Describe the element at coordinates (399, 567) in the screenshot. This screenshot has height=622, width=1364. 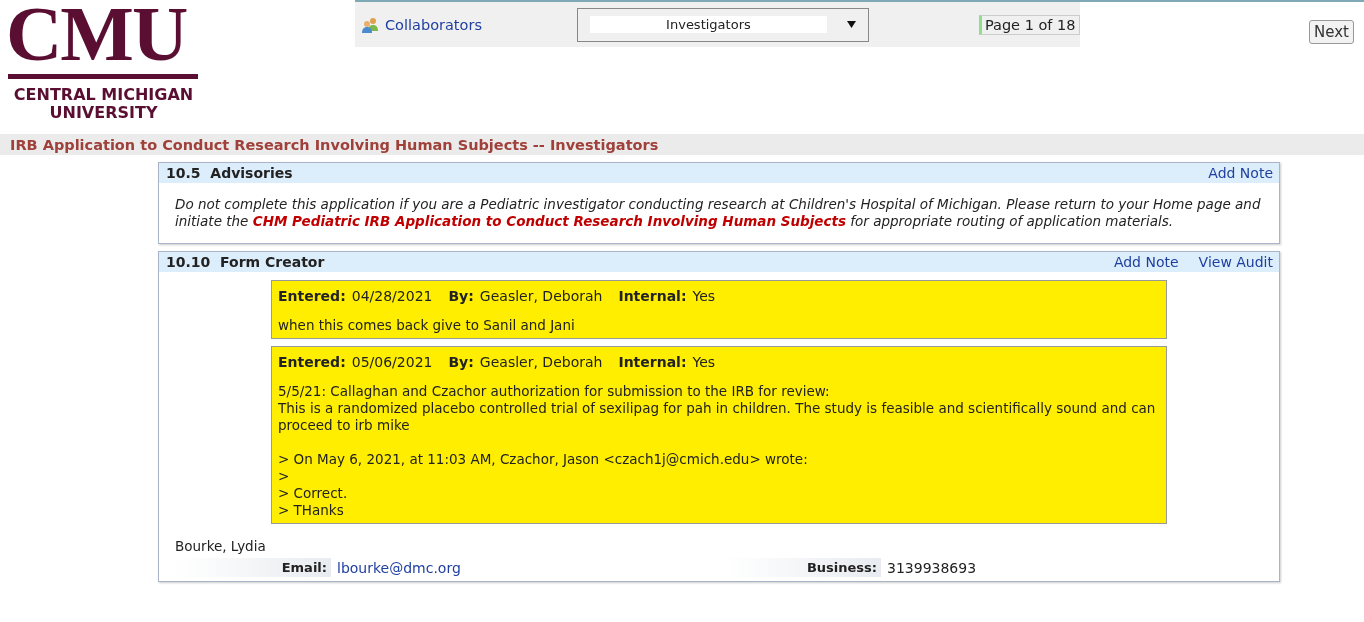
I see `email-link: lbourke@dmc.org` at that location.